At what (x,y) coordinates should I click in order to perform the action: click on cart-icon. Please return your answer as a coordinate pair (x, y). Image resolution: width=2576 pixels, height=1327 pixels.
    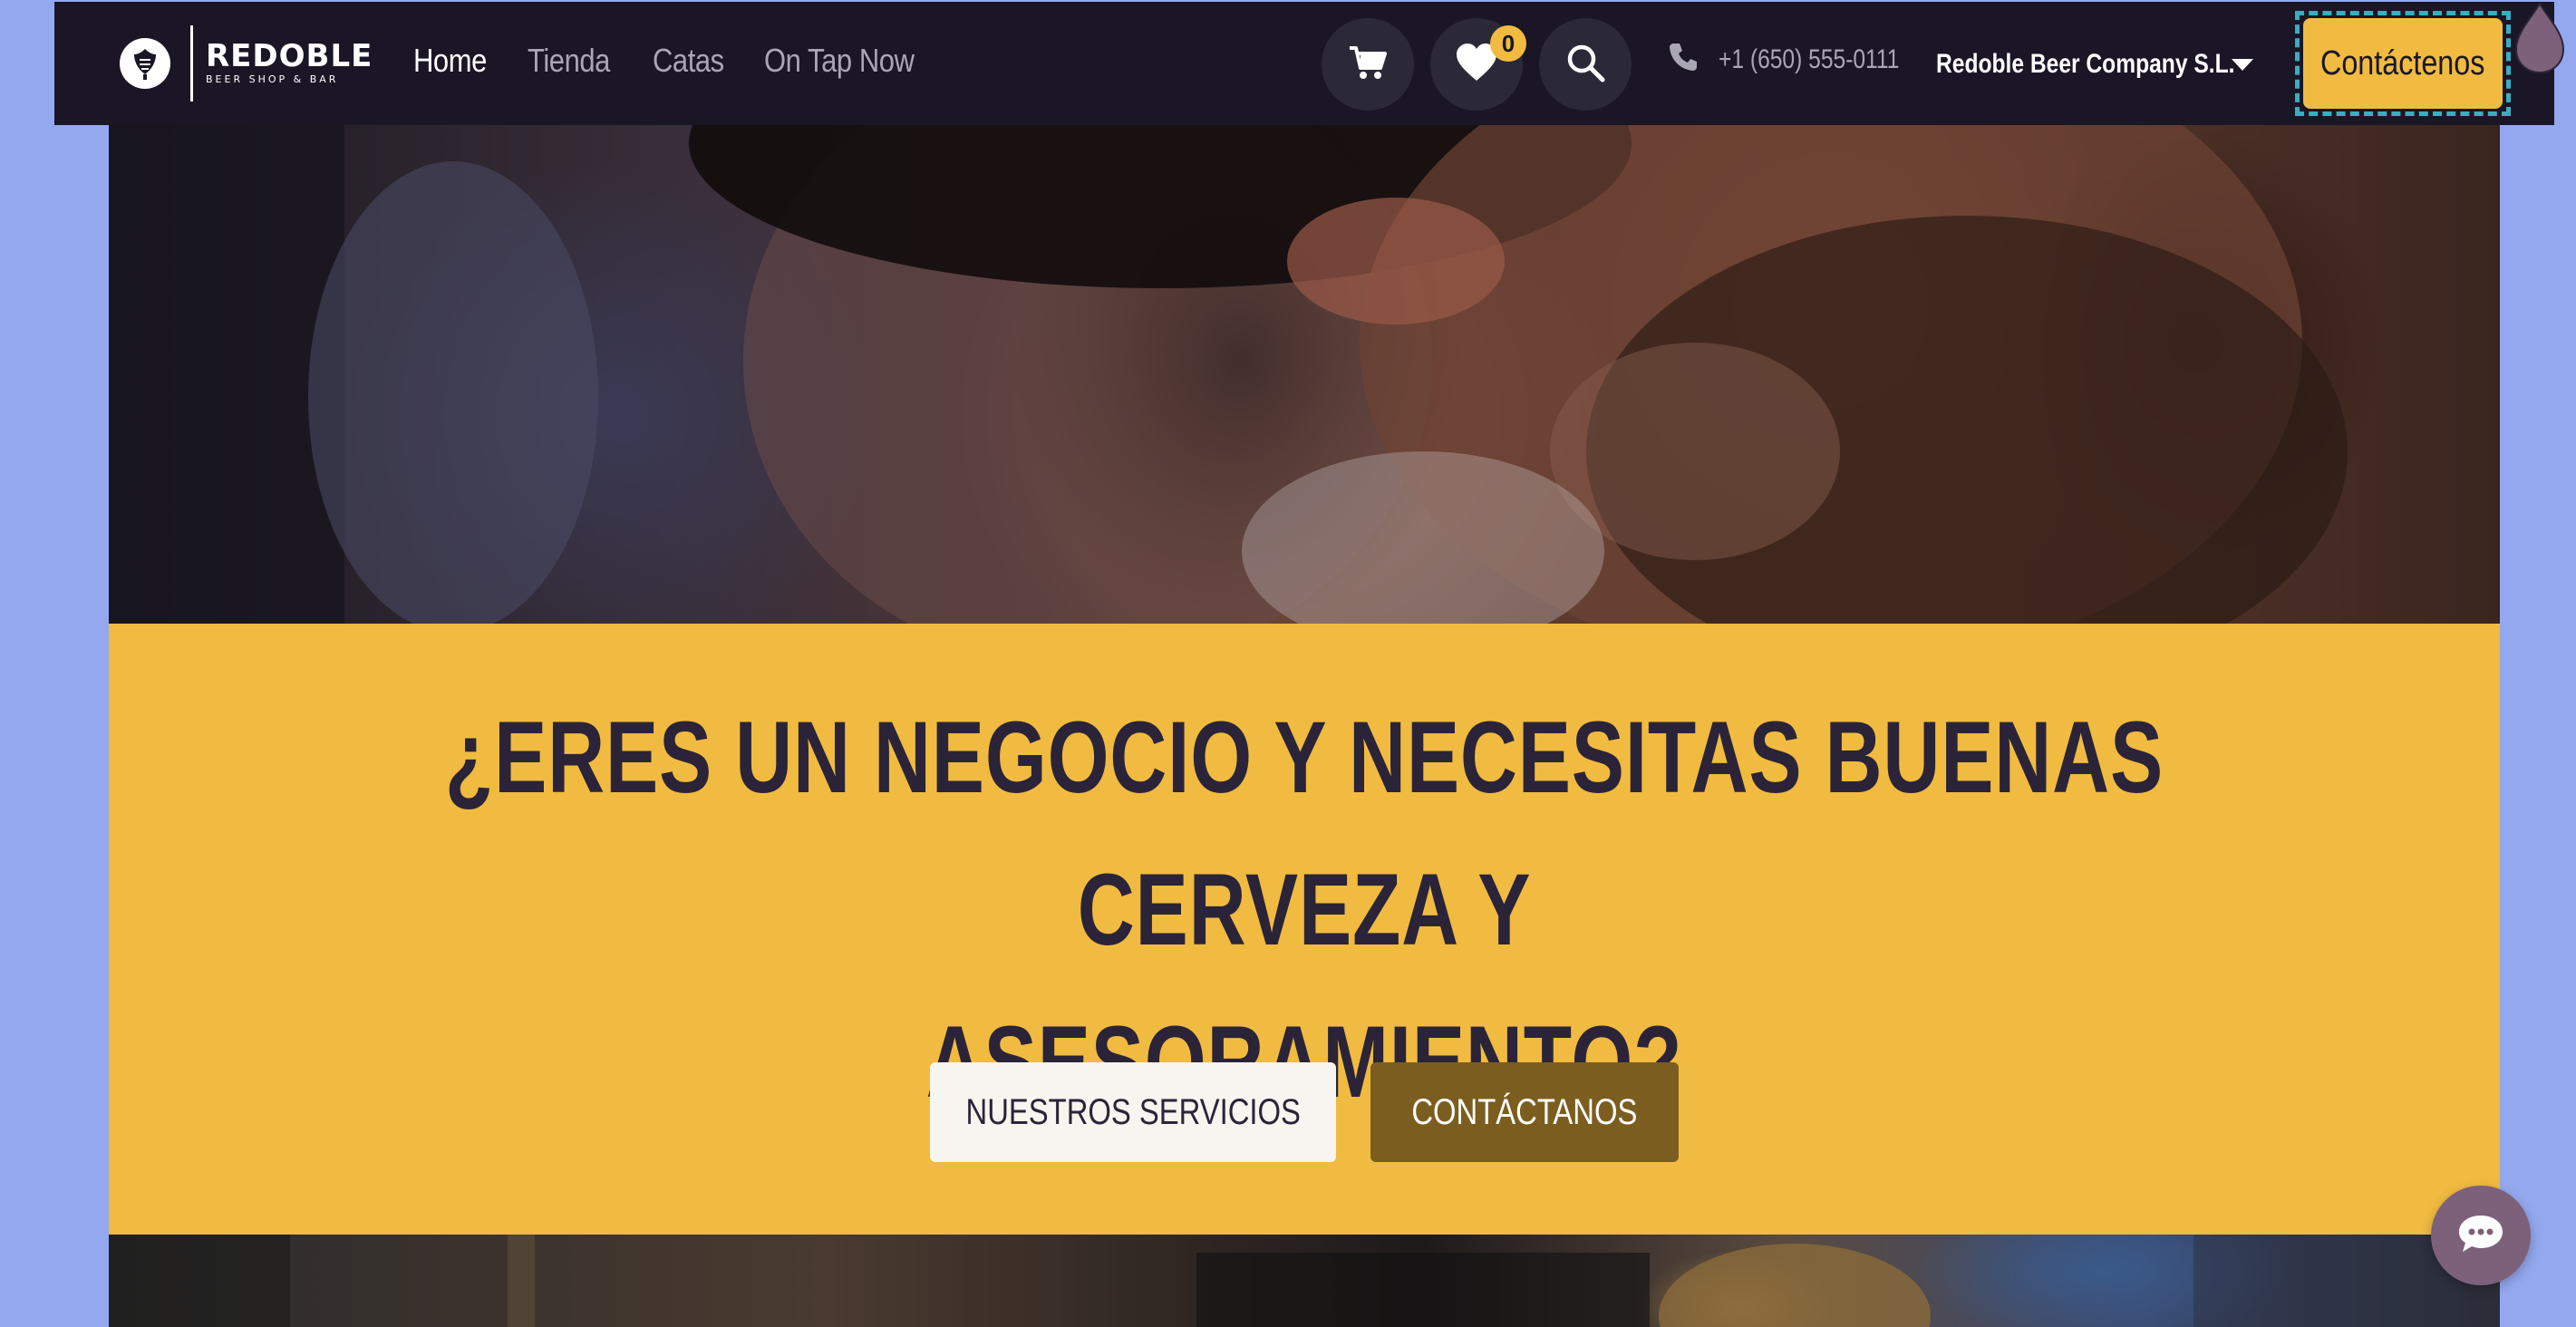
    Looking at the image, I should click on (1368, 64).